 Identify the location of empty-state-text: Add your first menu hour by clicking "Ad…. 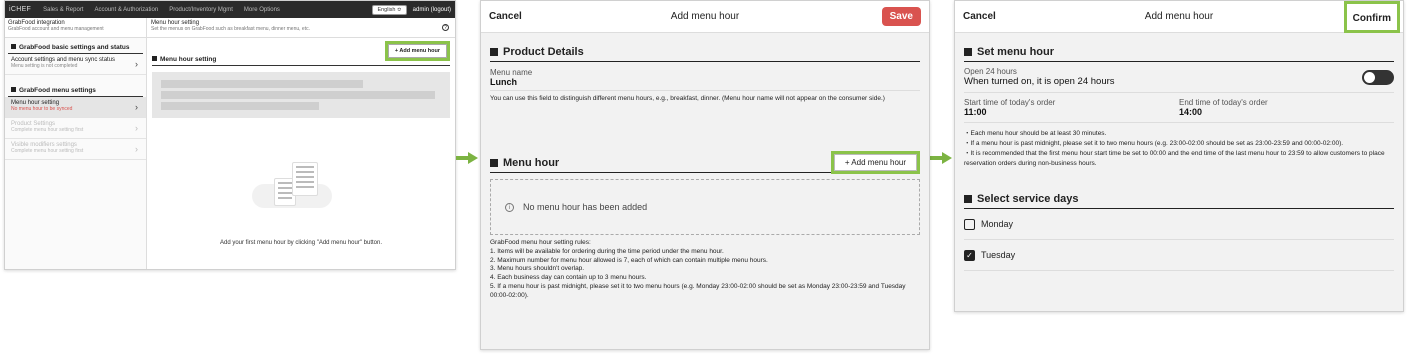
(300, 243).